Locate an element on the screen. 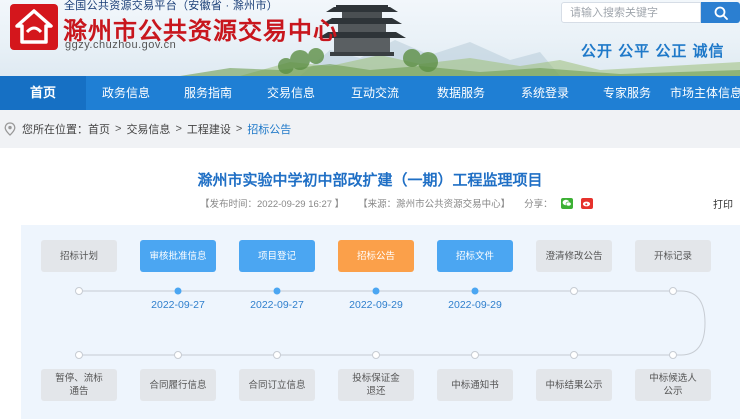 Image resolution: width=740 pixels, height=419 pixels. breadcrumb-home: 首页 is located at coordinates (99, 129).